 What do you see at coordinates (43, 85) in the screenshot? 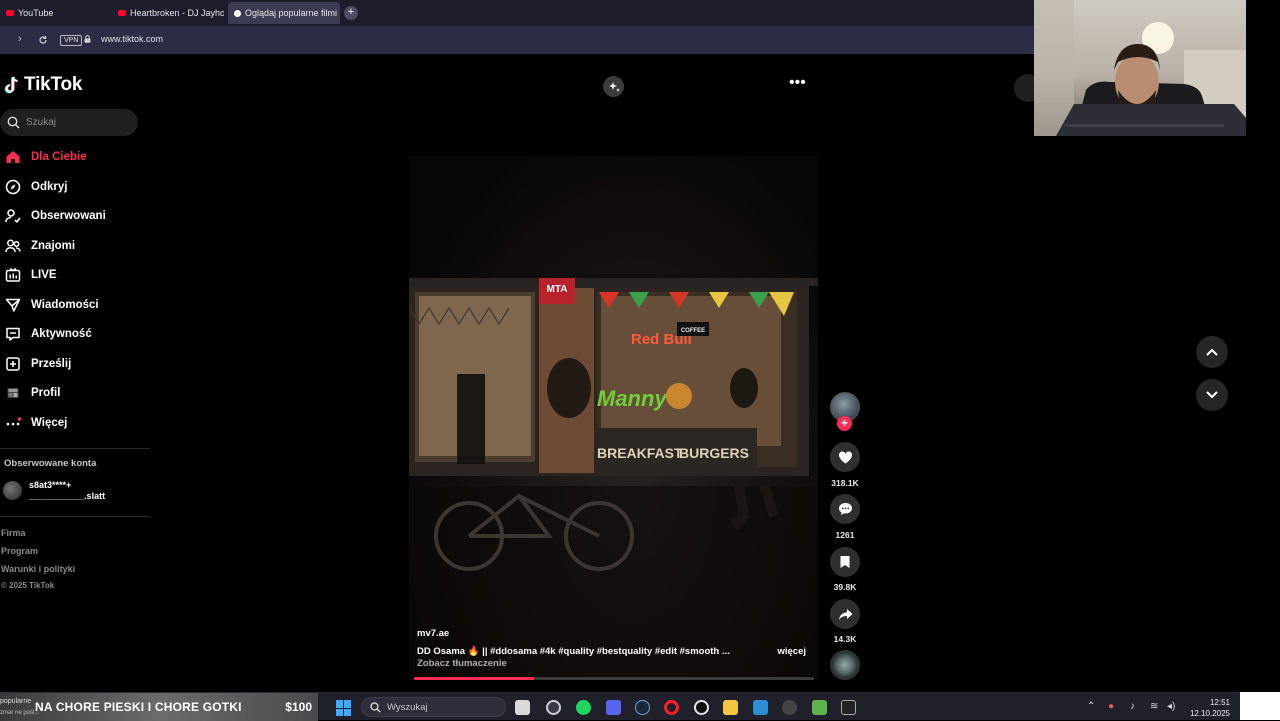
I see `tiktok-logo: TikTok` at bounding box center [43, 85].